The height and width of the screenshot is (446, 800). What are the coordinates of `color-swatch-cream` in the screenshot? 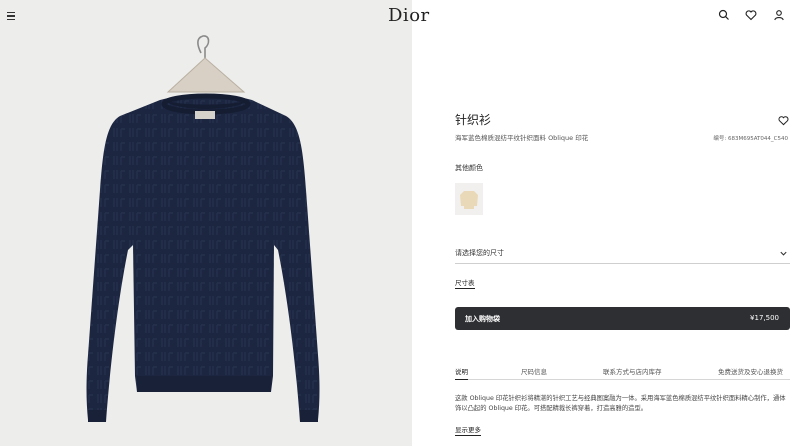 It's located at (469, 199).